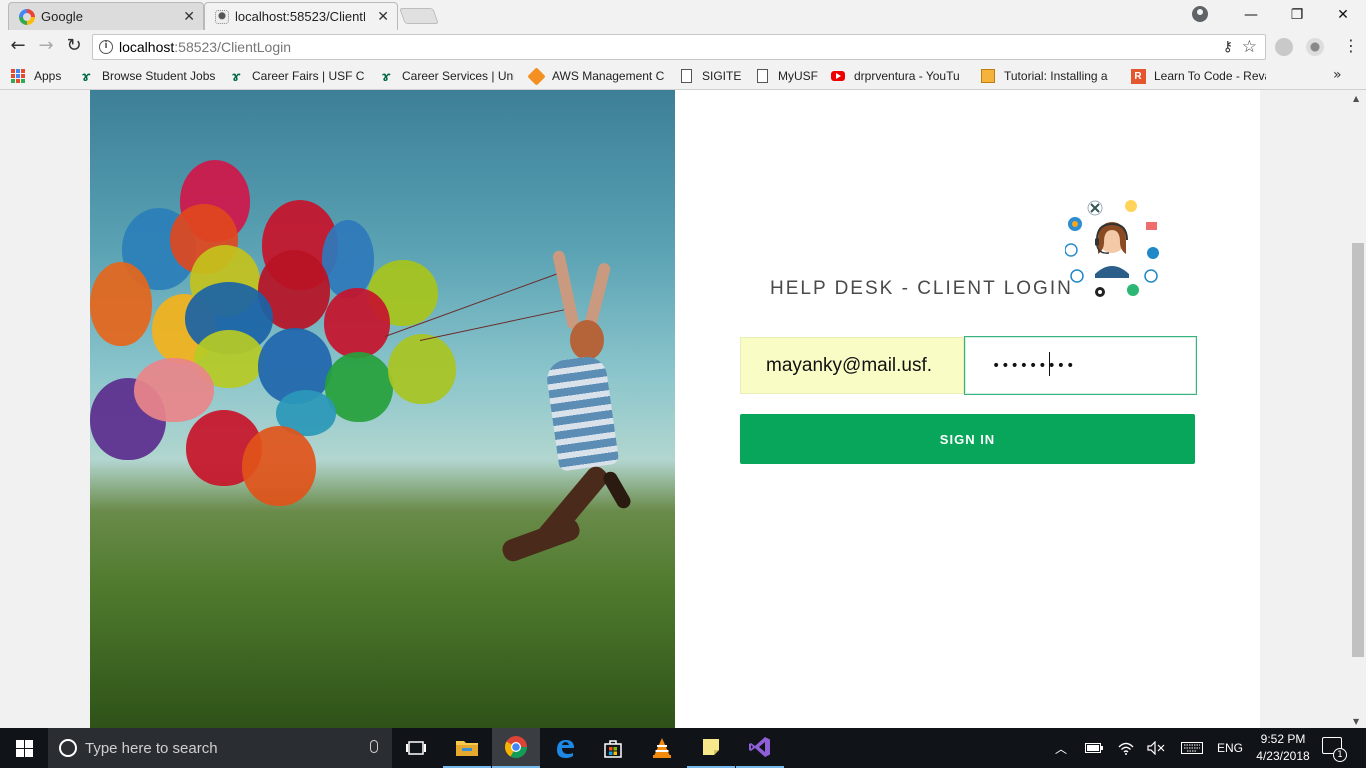  I want to click on wifi-icon, so click(1126, 748).